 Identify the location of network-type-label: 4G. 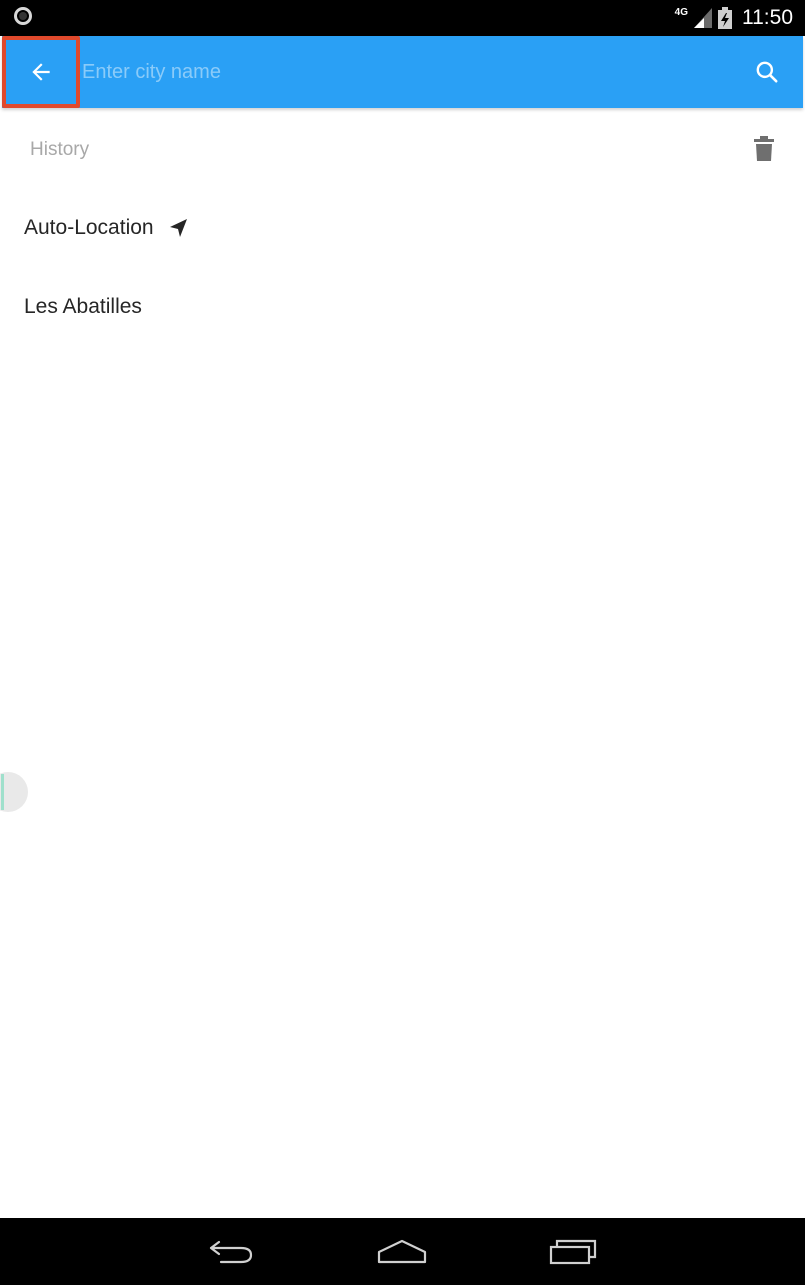
(681, 12).